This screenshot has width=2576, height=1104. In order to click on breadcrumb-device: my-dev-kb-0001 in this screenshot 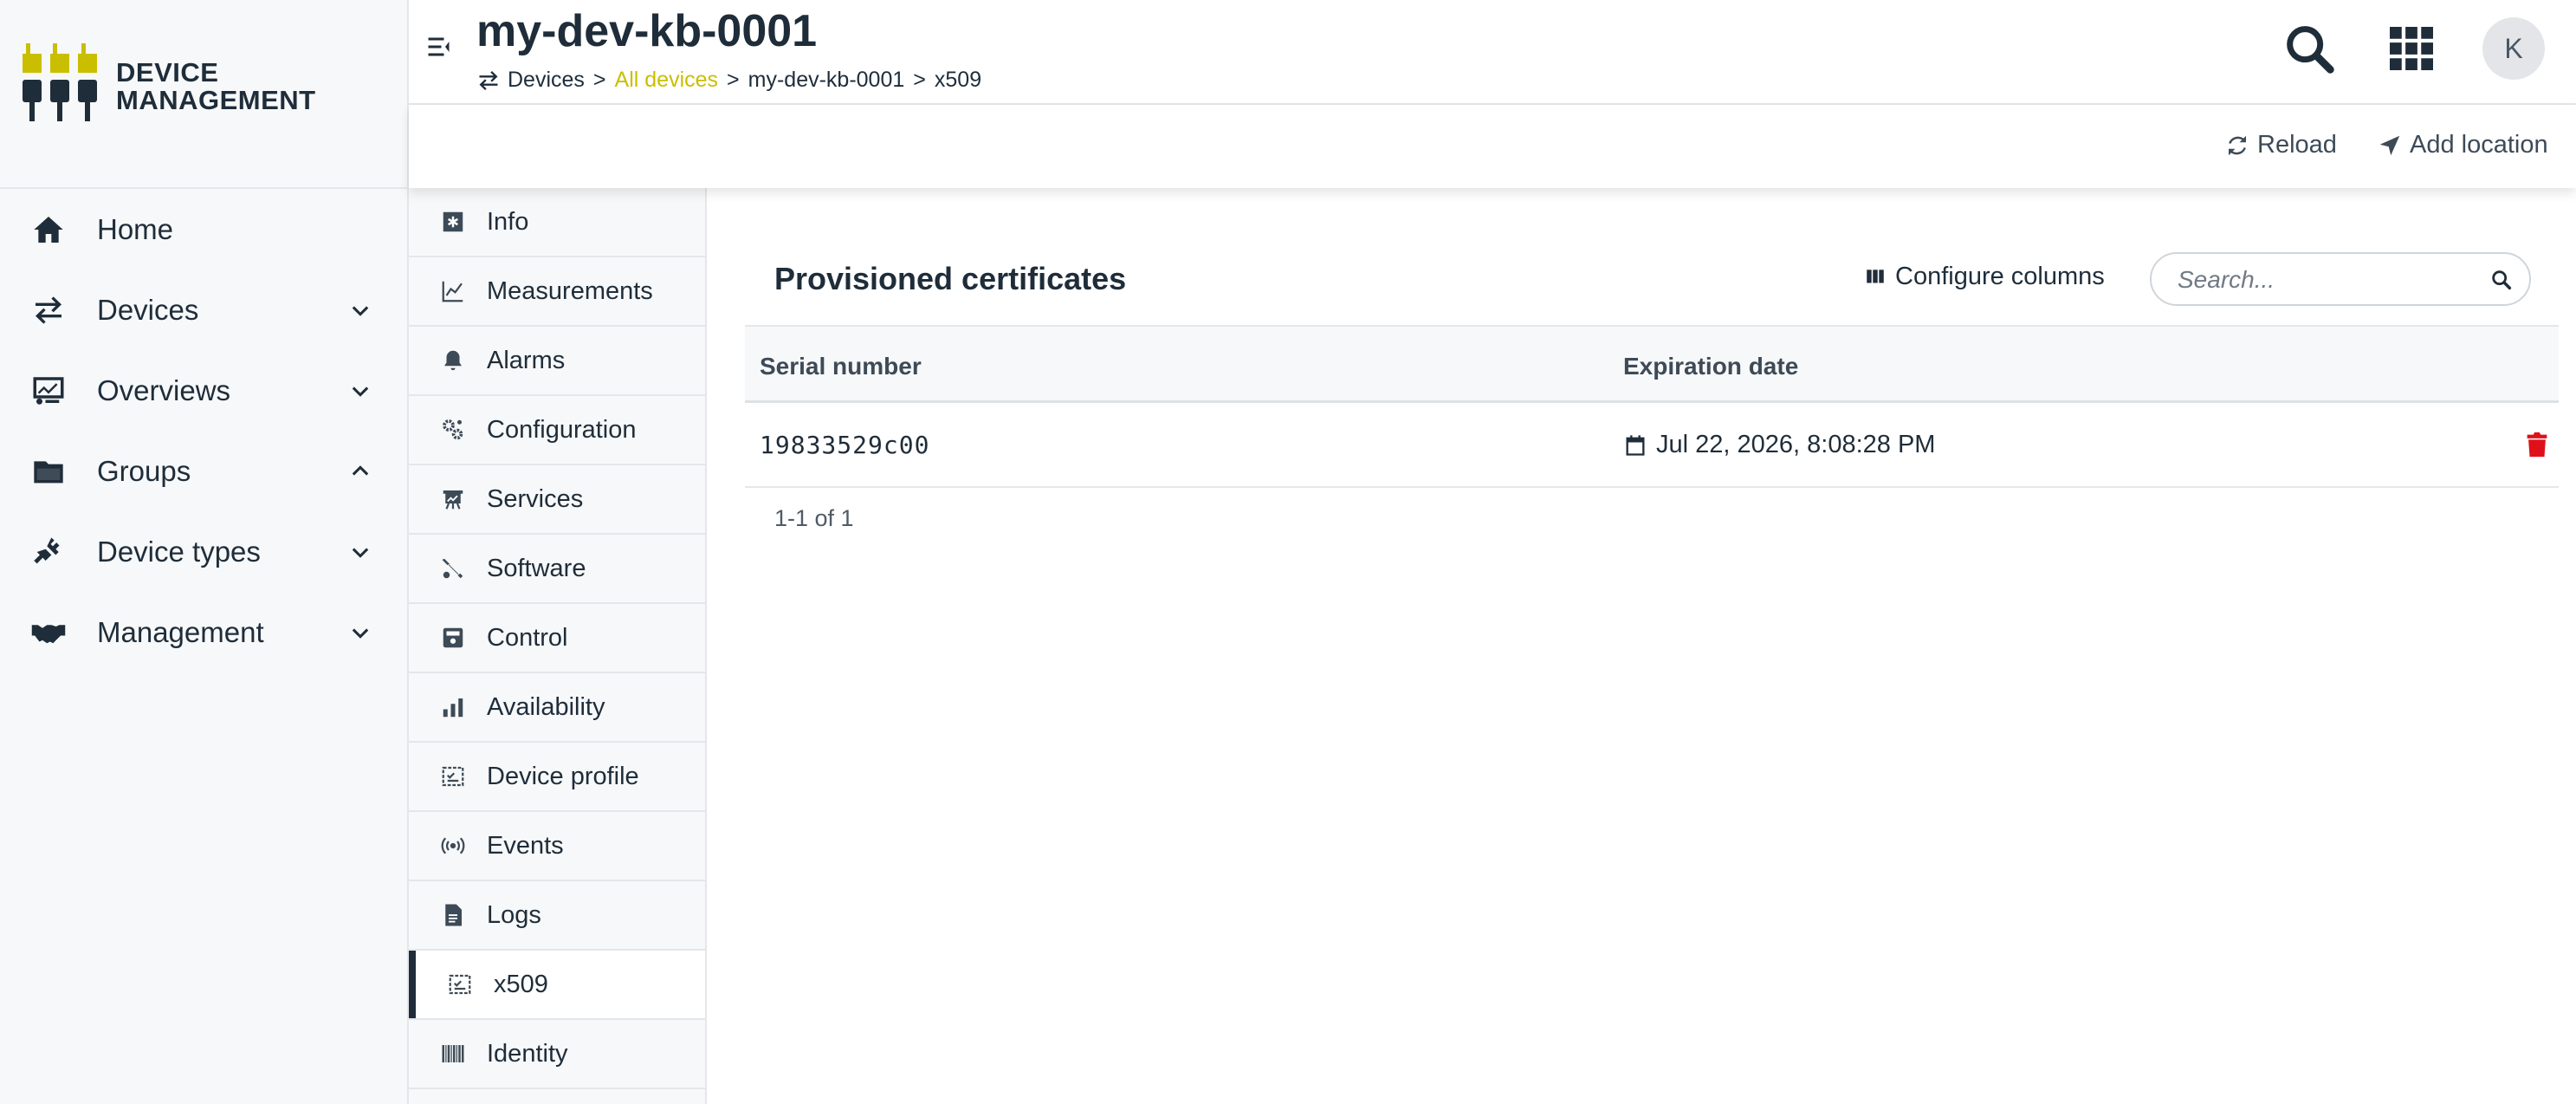, I will do `click(826, 80)`.